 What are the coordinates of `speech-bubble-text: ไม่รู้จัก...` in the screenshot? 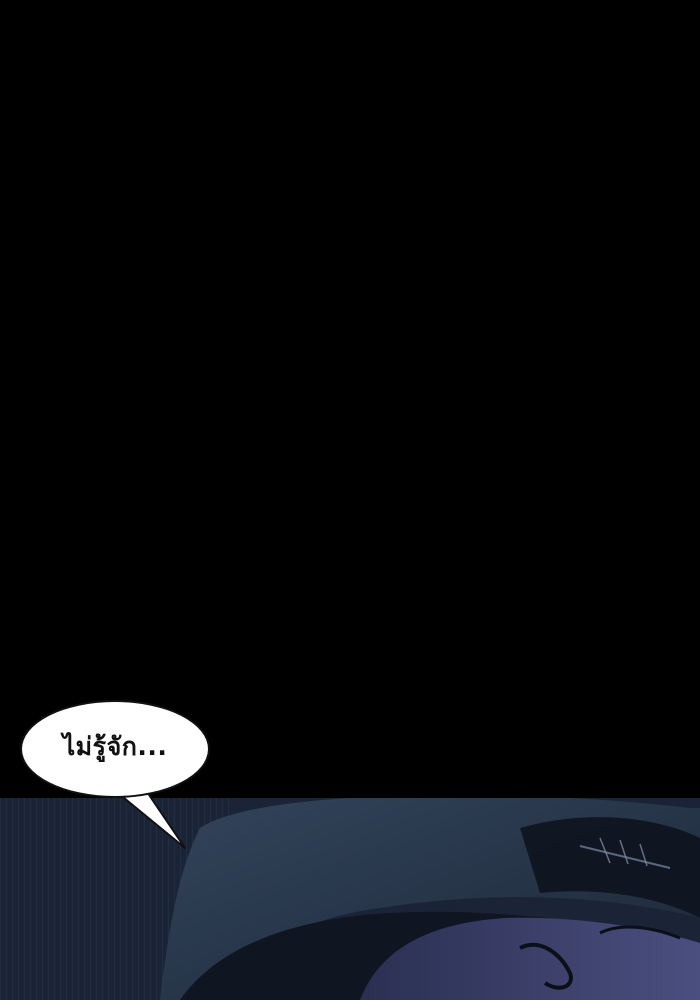 It's located at (115, 746).